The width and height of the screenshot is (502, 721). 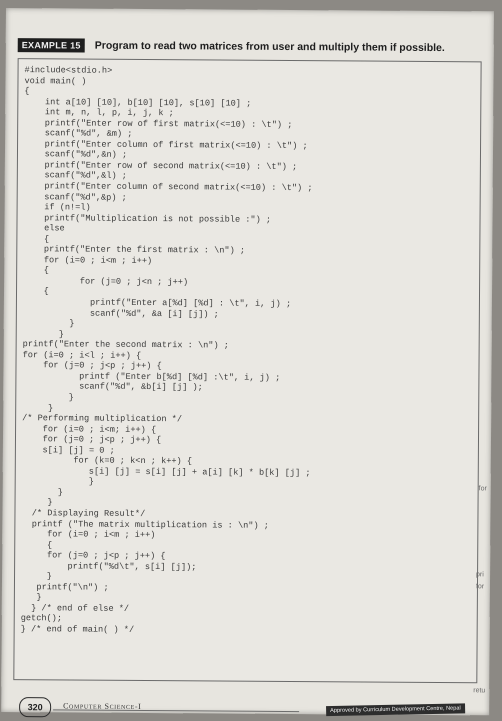 I want to click on next-page-edge-text: retu, so click(x=479, y=691).